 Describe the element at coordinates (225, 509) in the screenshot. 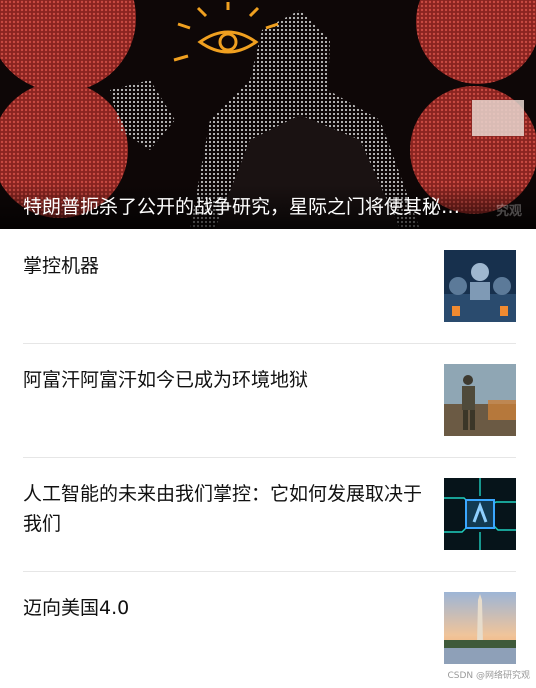

I see `article-title: 人工智能的未来由我们掌控：它如何发展取决于我们` at that location.